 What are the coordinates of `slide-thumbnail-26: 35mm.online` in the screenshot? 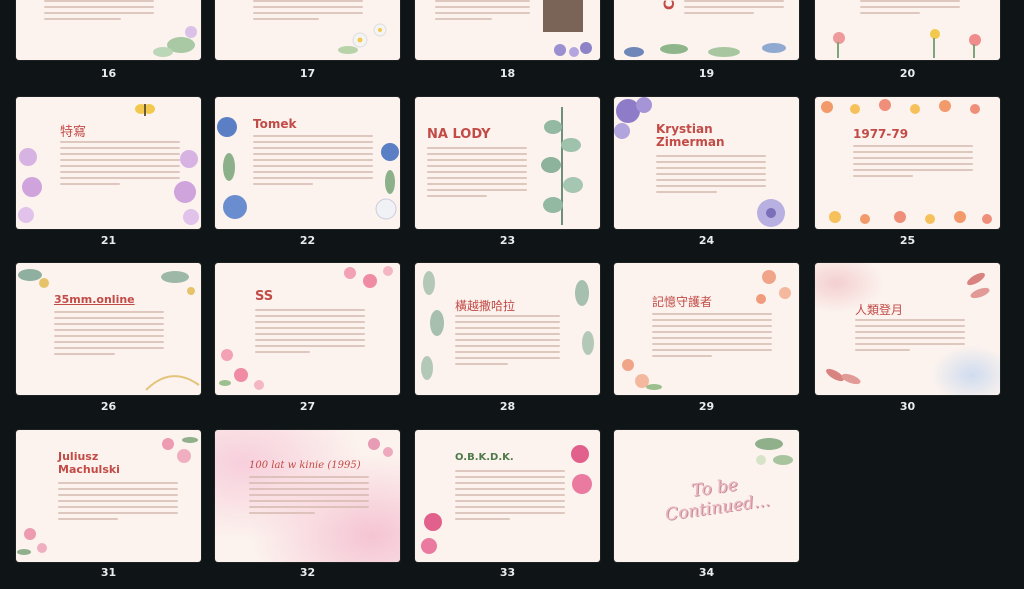 It's located at (108, 329).